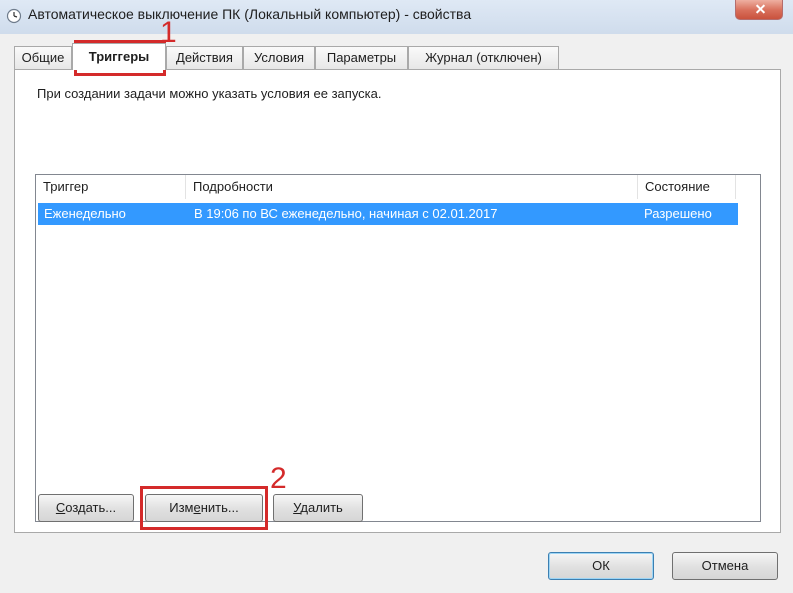 The width and height of the screenshot is (793, 593). I want to click on delete-button: Удалить, so click(318, 508).